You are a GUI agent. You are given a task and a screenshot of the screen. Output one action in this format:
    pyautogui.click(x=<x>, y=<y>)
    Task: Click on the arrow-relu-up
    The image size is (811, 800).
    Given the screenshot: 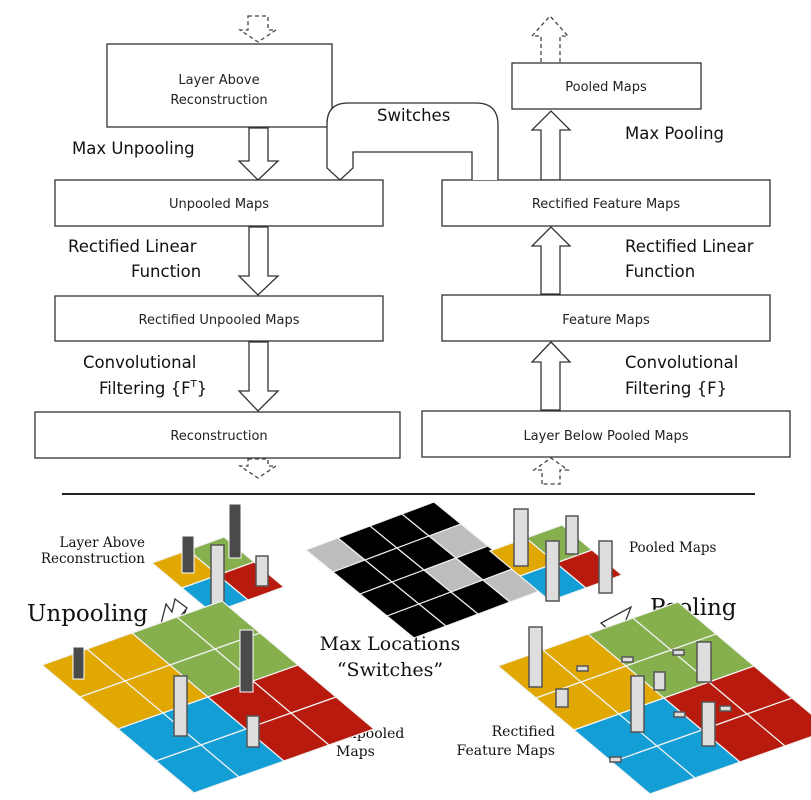 What is the action you would take?
    pyautogui.click(x=551, y=260)
    